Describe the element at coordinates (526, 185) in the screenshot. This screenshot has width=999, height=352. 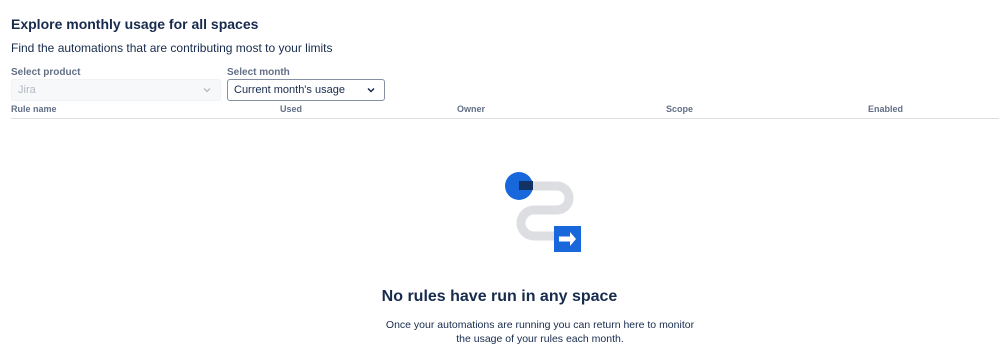
I see `start-connector` at that location.